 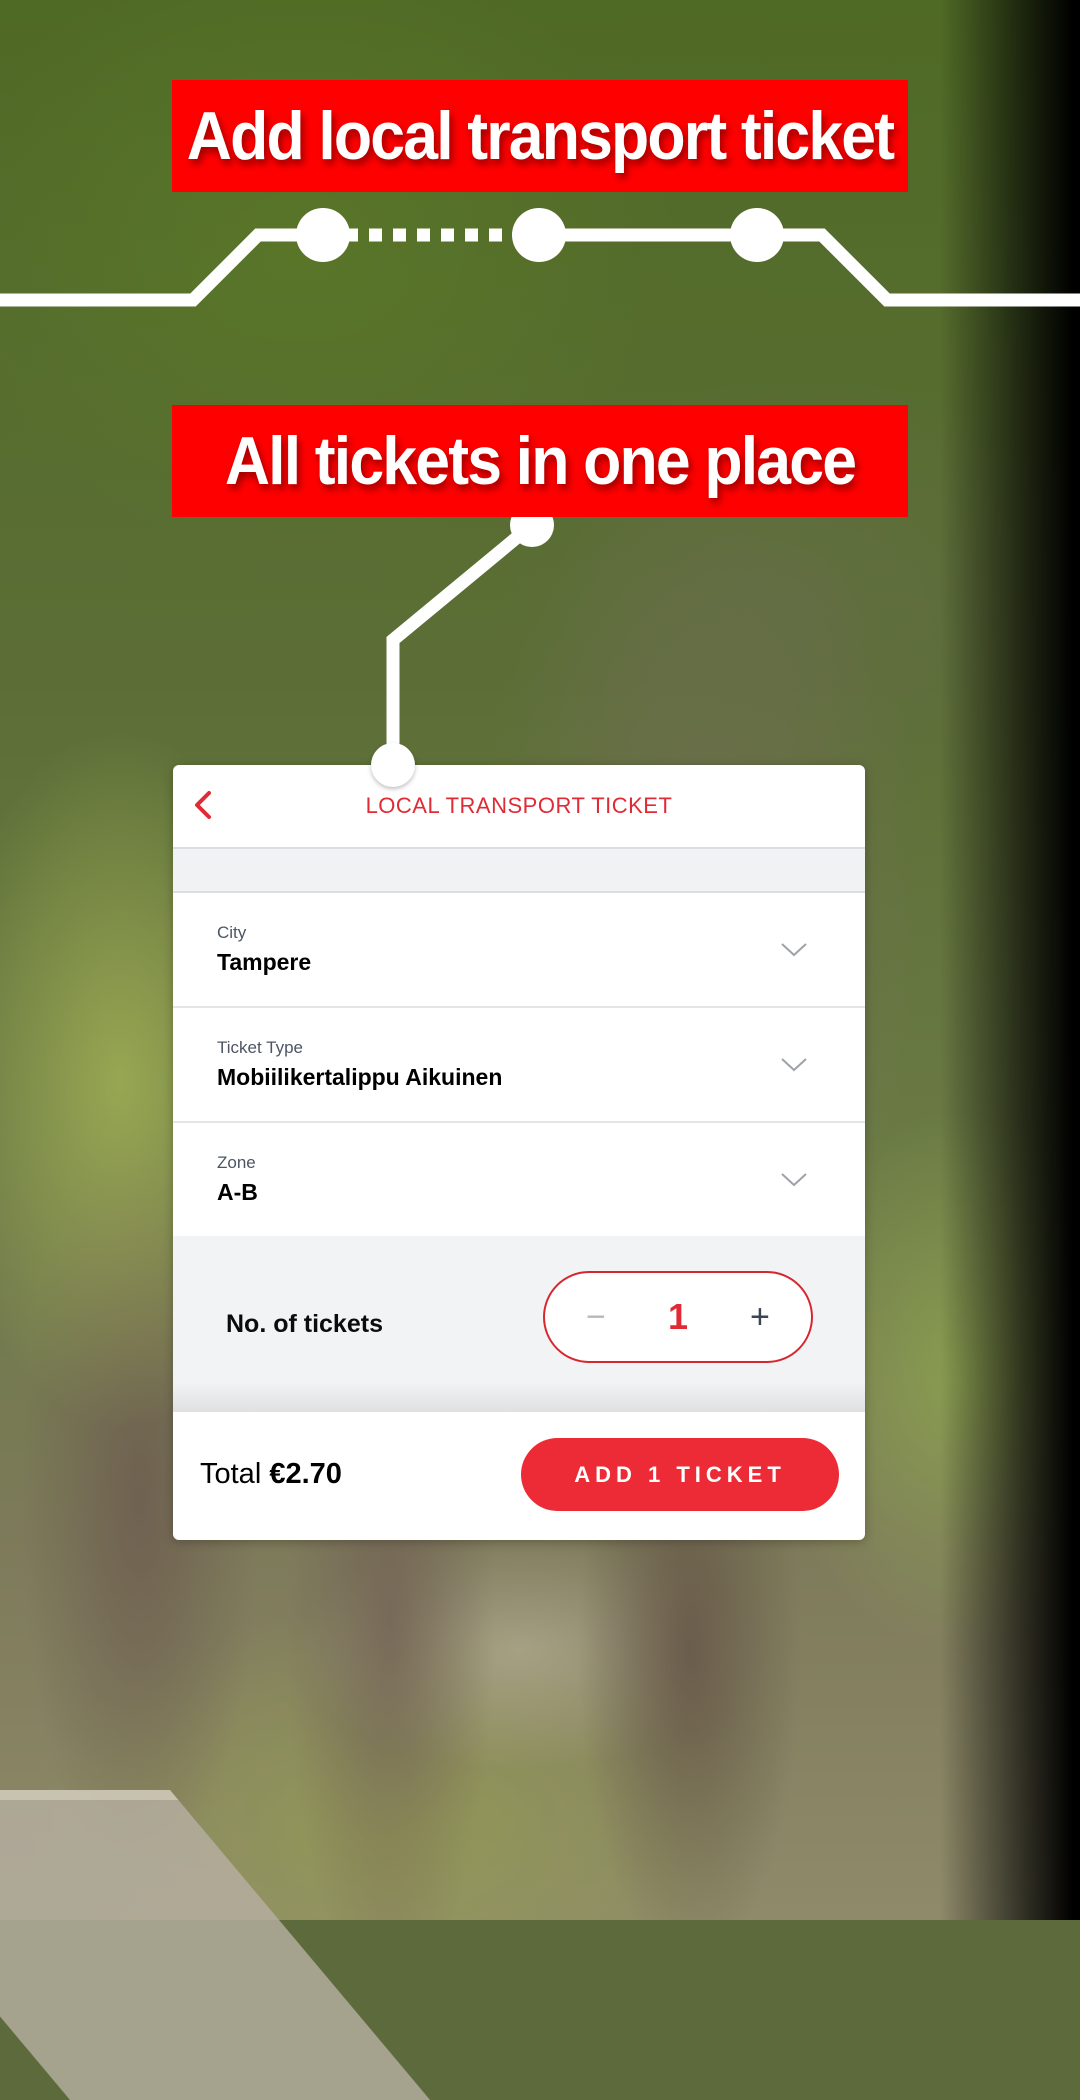 What do you see at coordinates (260, 1047) in the screenshot?
I see `ticket-type-label: Ticket Type` at bounding box center [260, 1047].